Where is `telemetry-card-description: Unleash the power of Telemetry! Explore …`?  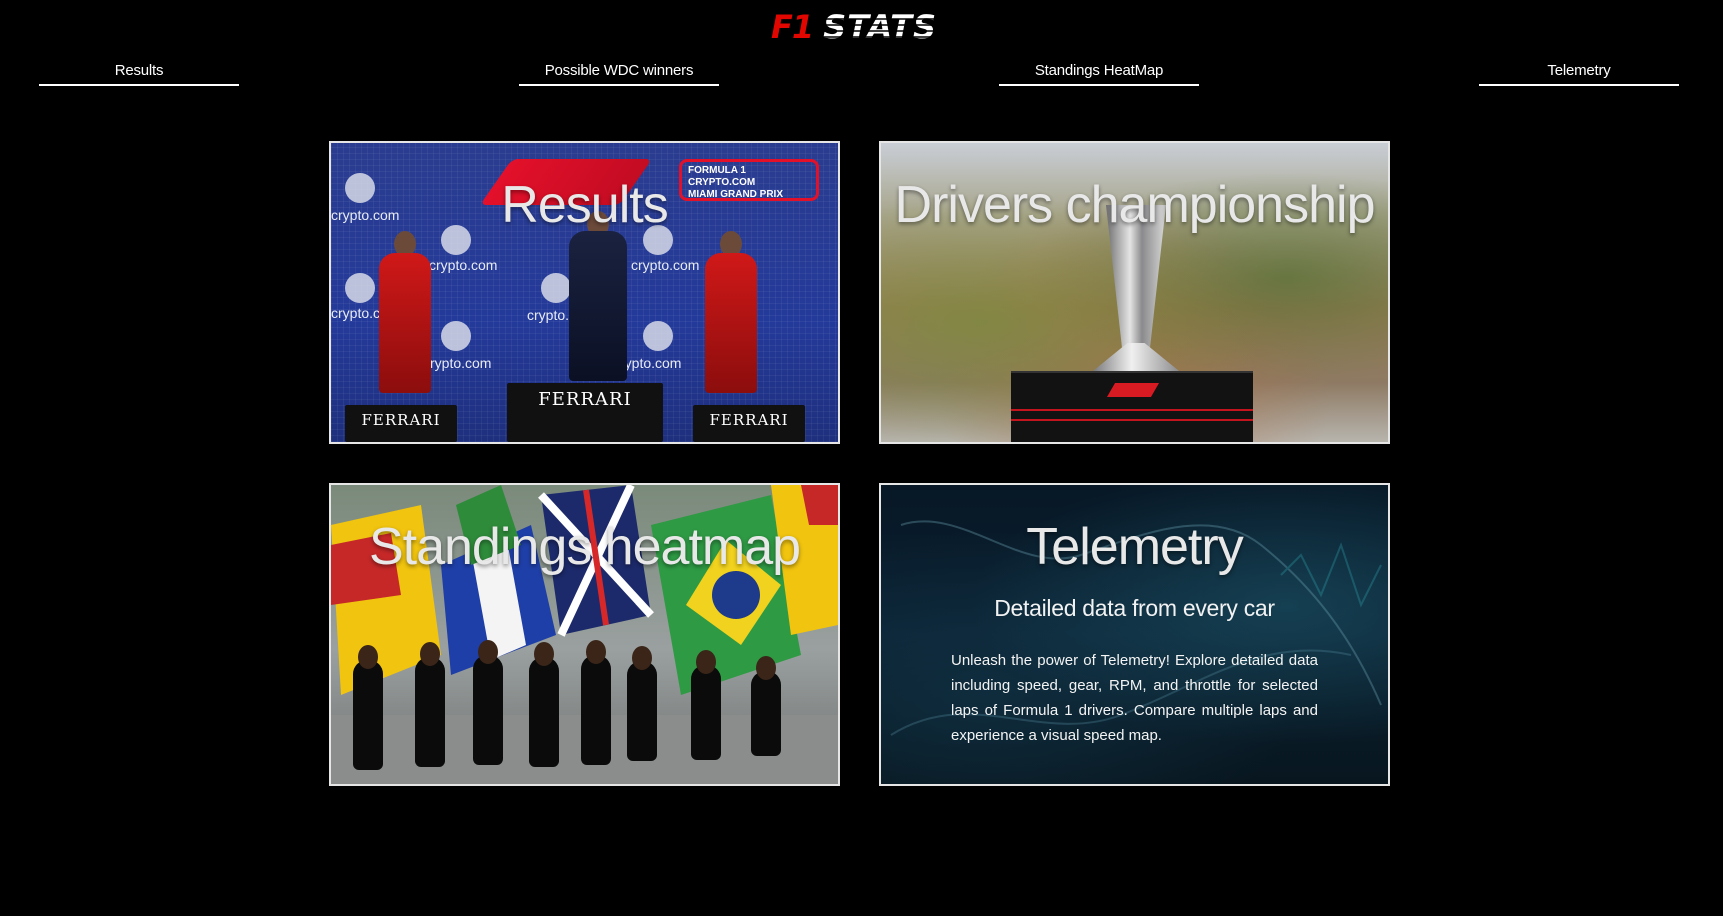 telemetry-card-description: Unleash the power of Telemetry! Explore … is located at coordinates (1134, 698).